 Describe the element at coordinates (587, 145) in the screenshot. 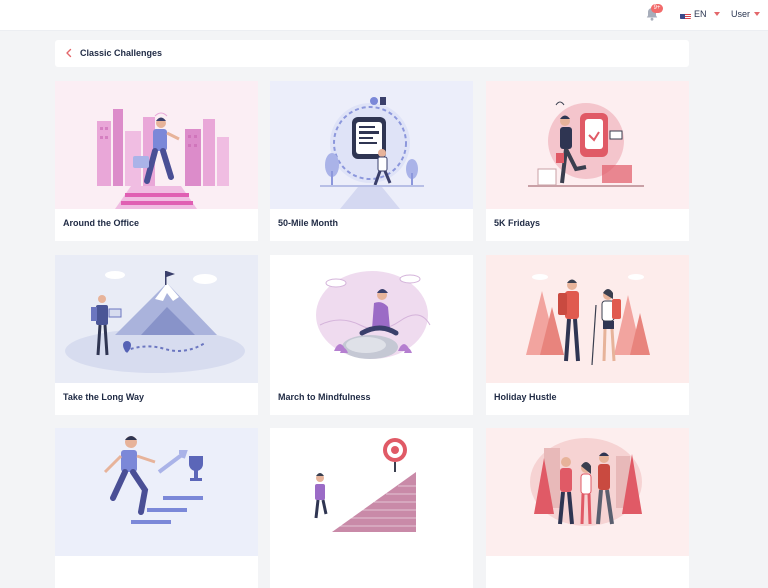

I see `runner-stretching-illustration` at that location.